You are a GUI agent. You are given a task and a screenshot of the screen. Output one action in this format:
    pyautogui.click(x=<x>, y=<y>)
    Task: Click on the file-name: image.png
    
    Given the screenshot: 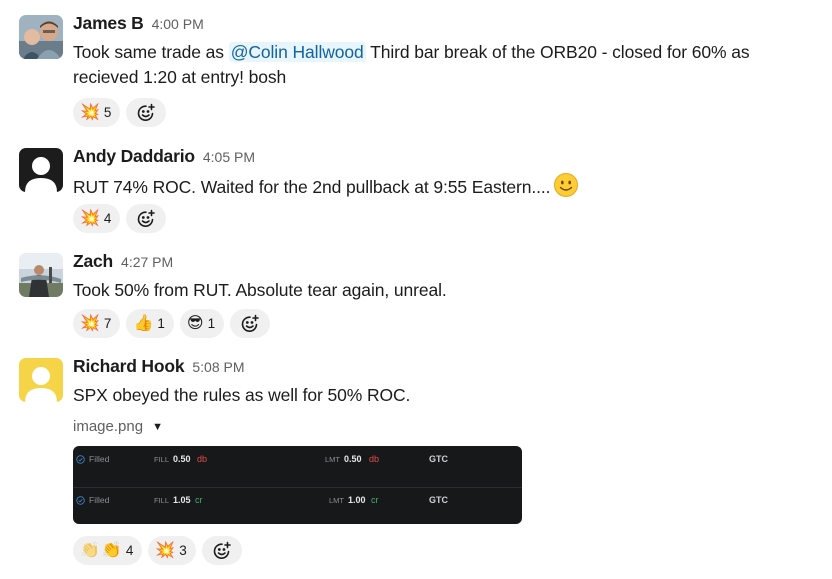 What is the action you would take?
    pyautogui.click(x=108, y=426)
    